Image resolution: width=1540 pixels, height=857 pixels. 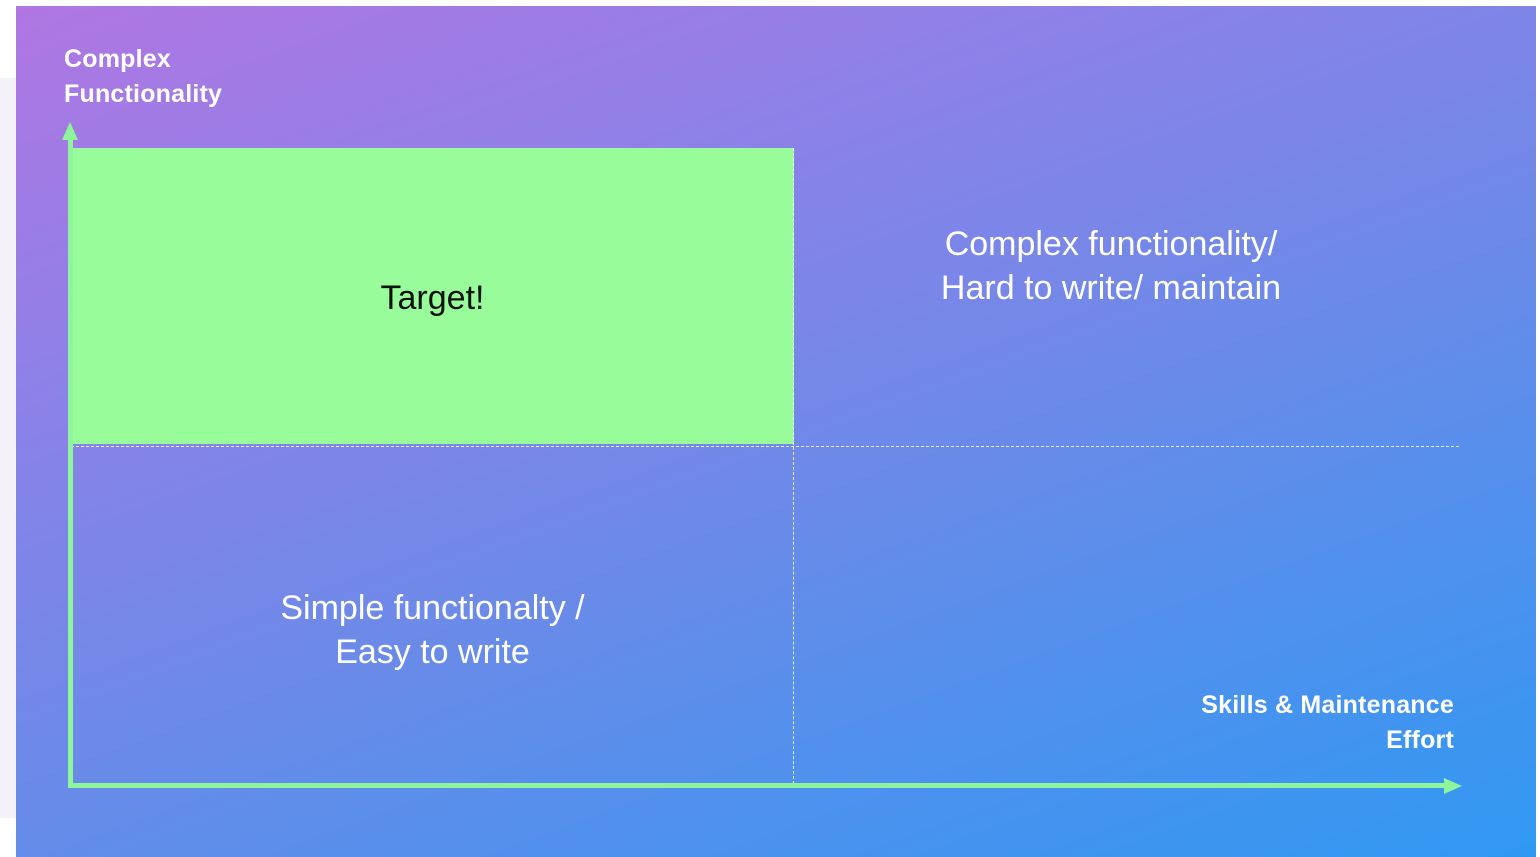 What do you see at coordinates (1420, 740) in the screenshot?
I see `x-axis-label-line2: Effort` at bounding box center [1420, 740].